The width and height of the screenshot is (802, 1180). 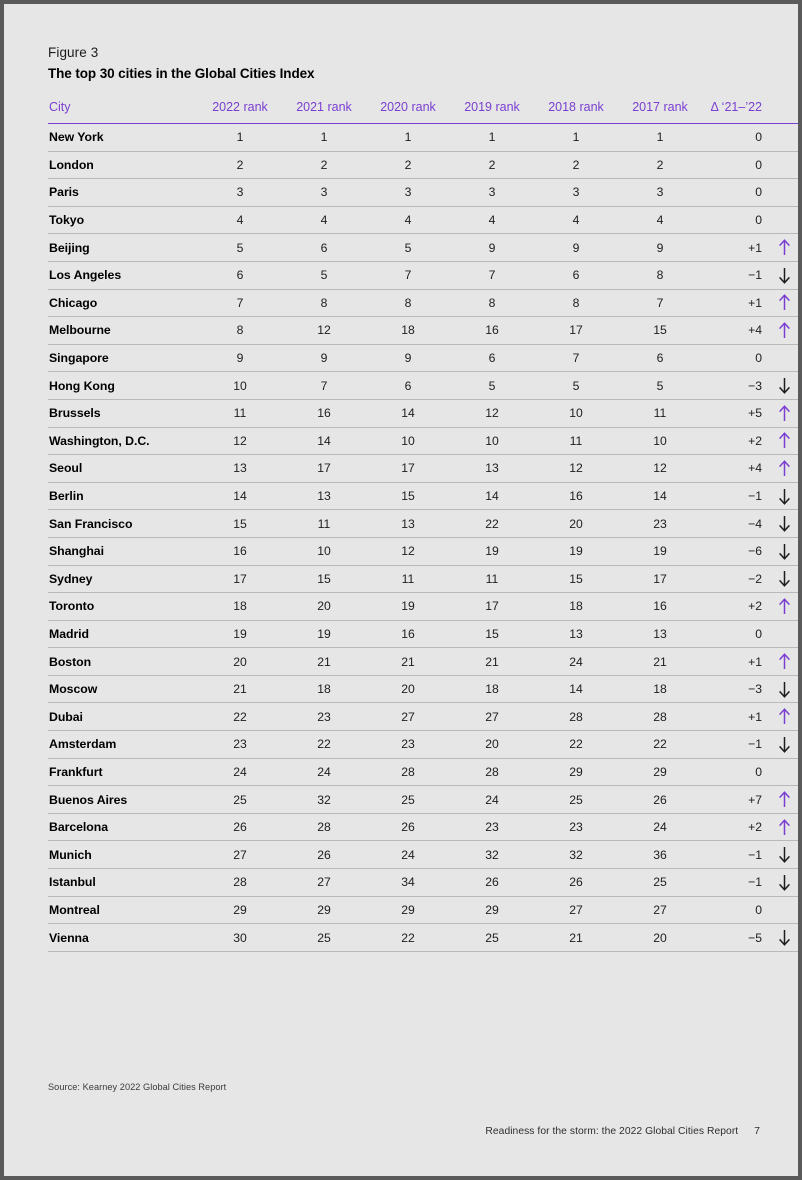 What do you see at coordinates (324, 551) in the screenshot?
I see `rank-2021: 10` at bounding box center [324, 551].